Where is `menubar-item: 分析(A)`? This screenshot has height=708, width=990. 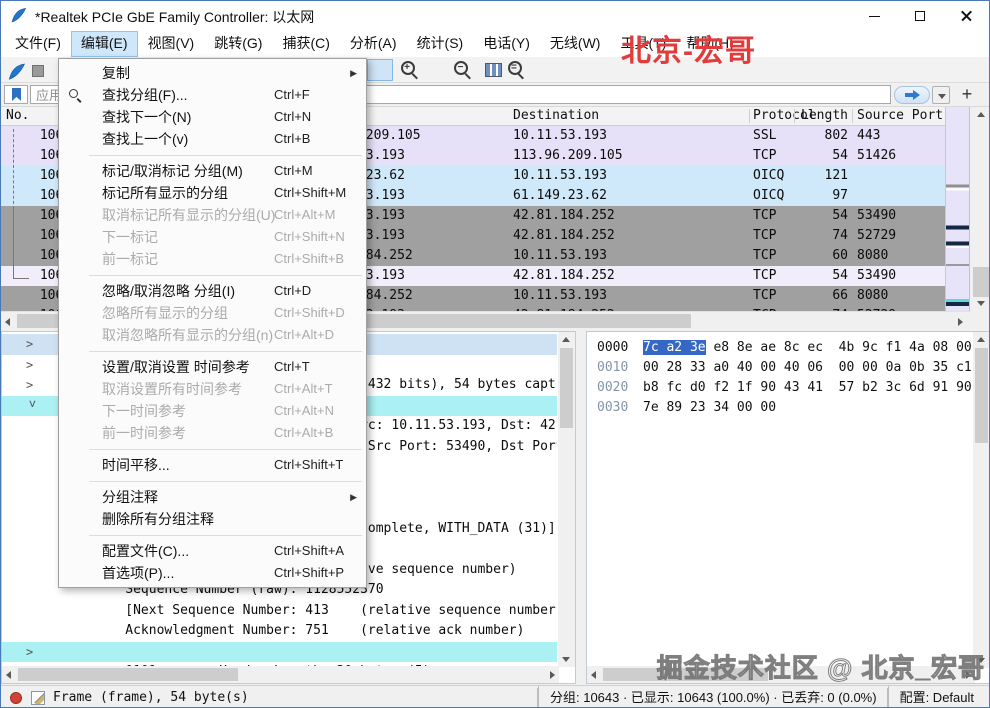
menubar-item: 分析(A) is located at coordinates (373, 44).